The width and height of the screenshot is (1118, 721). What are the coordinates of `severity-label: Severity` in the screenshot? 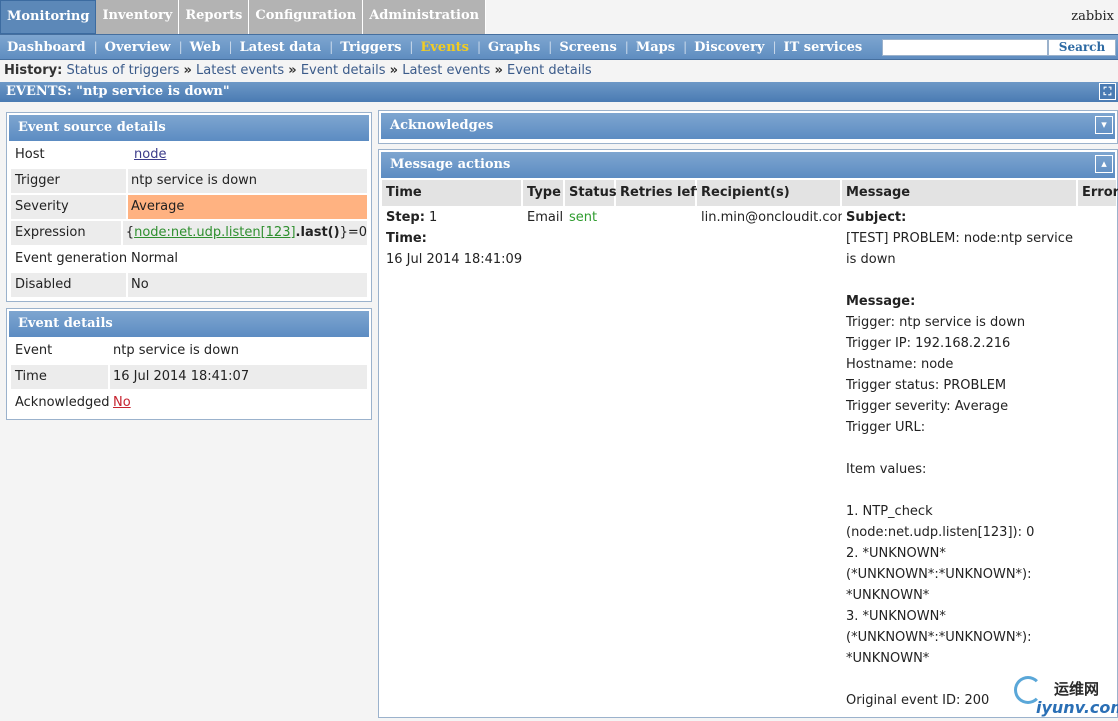 It's located at (68, 207).